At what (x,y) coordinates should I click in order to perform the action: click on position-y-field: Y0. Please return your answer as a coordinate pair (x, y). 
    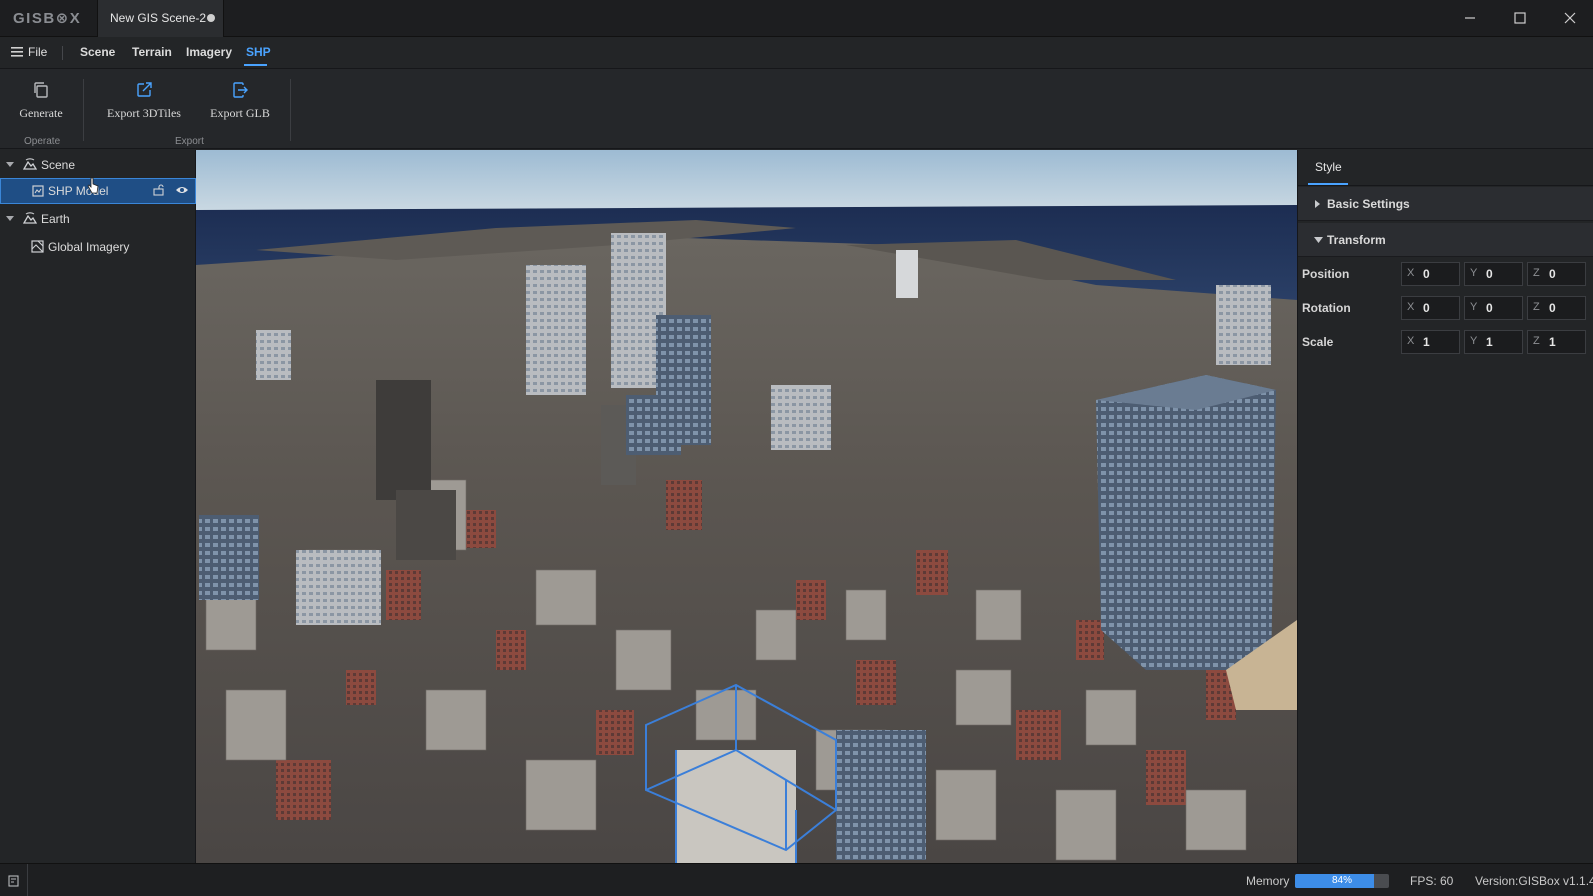
    Looking at the image, I should click on (1493, 274).